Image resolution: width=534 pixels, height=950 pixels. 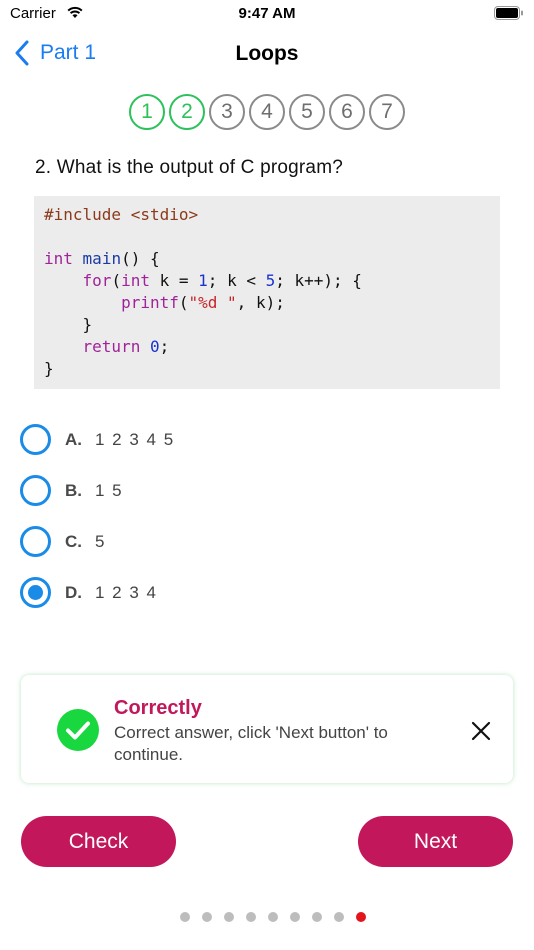 What do you see at coordinates (164, 346) in the screenshot?
I see `code-token: ;` at bounding box center [164, 346].